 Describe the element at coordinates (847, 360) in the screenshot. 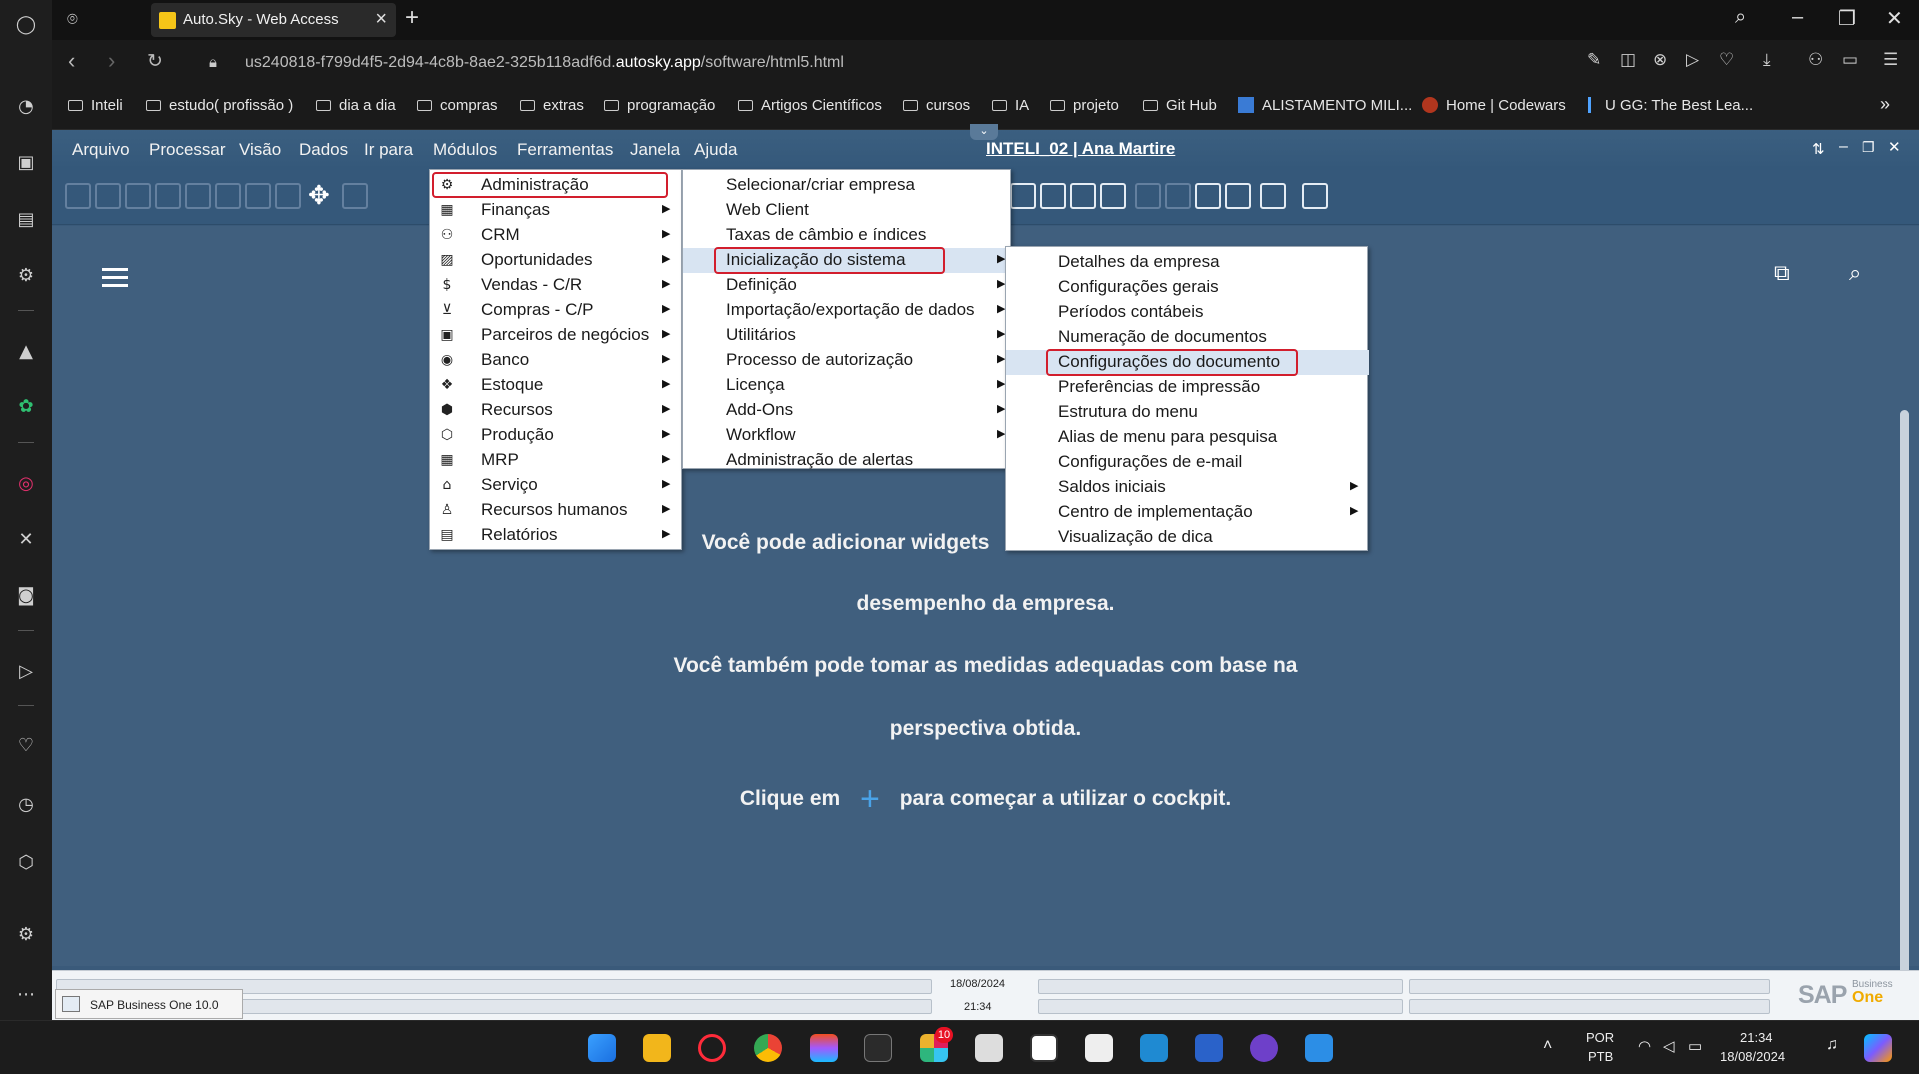

I see `admin-autorizacao: Processo de autorização ▶` at that location.